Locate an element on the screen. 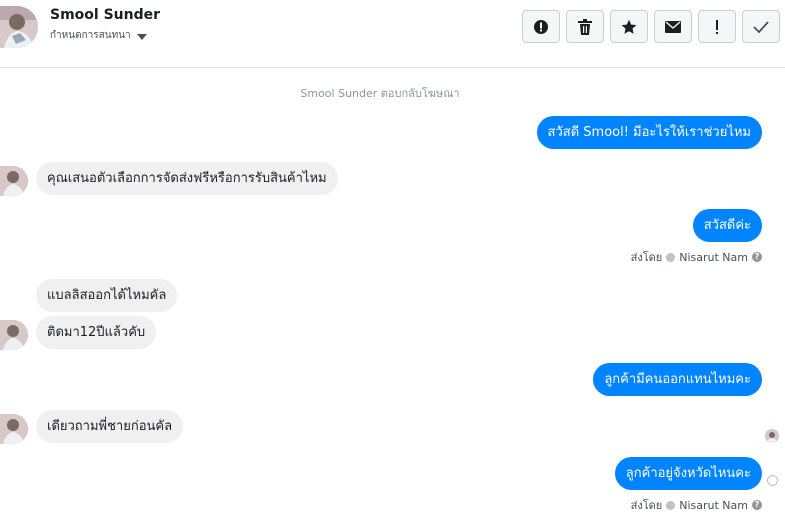  exclamation-icon is located at coordinates (717, 27).